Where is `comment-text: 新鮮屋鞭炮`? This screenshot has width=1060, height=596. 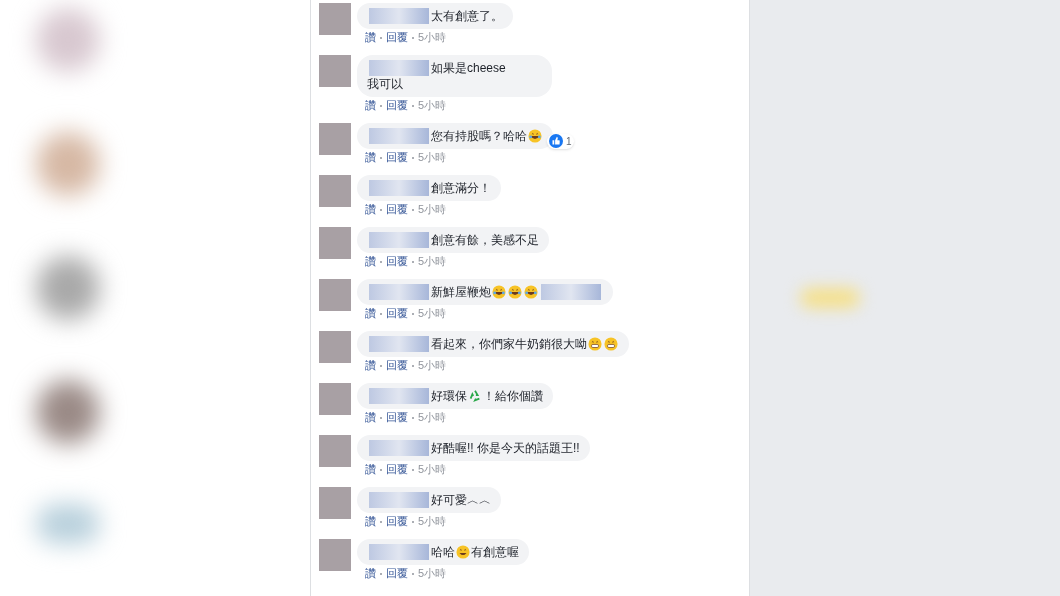
comment-text: 新鮮屋鞭炮 is located at coordinates (461, 292).